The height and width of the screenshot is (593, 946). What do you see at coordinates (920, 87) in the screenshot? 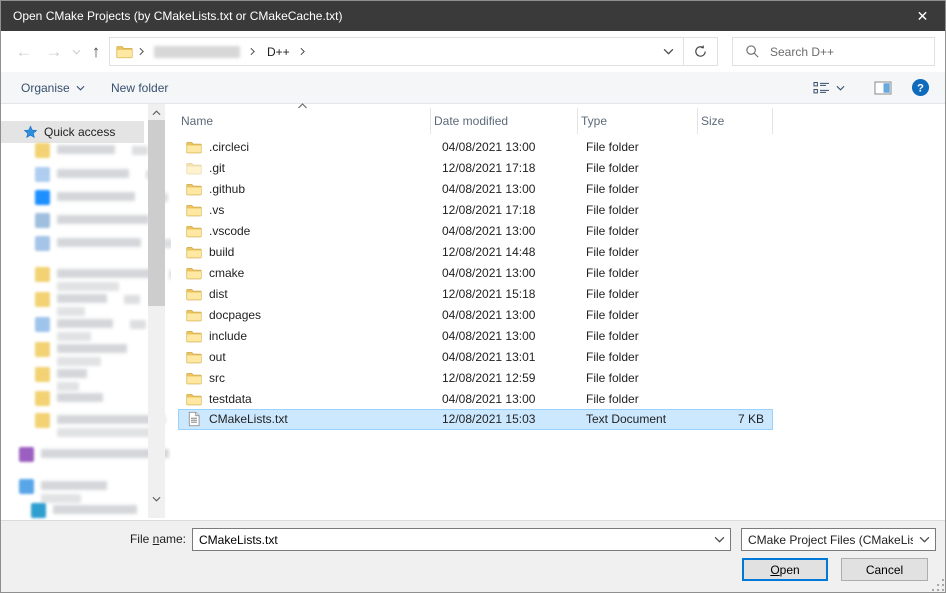
I see `help-button` at bounding box center [920, 87].